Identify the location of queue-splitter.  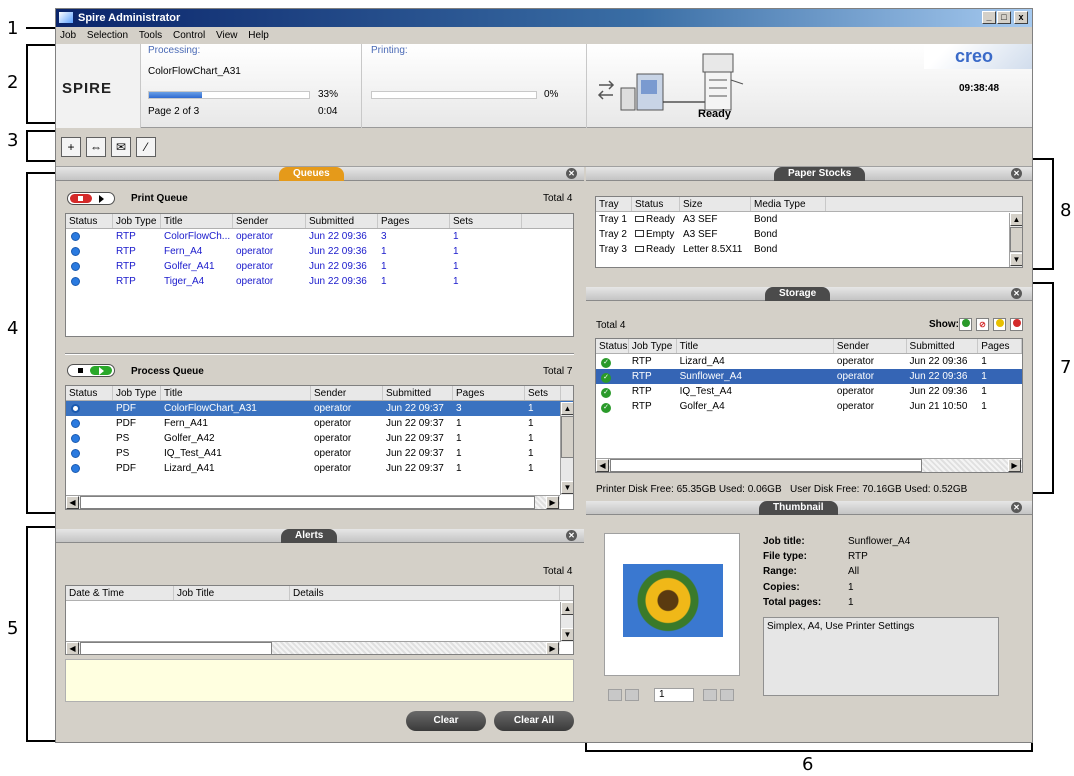
(319, 354).